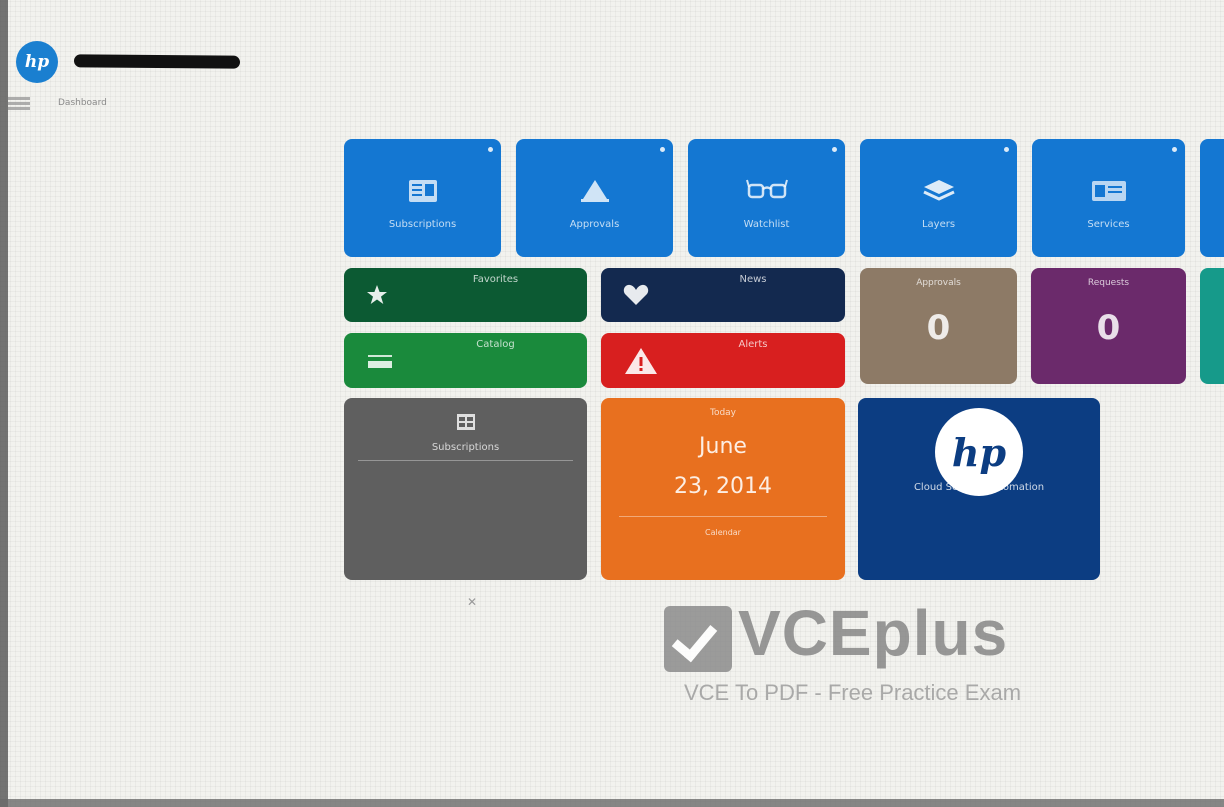 The width and height of the screenshot is (1224, 807). What do you see at coordinates (636, 294) in the screenshot?
I see `heart-icon` at bounding box center [636, 294].